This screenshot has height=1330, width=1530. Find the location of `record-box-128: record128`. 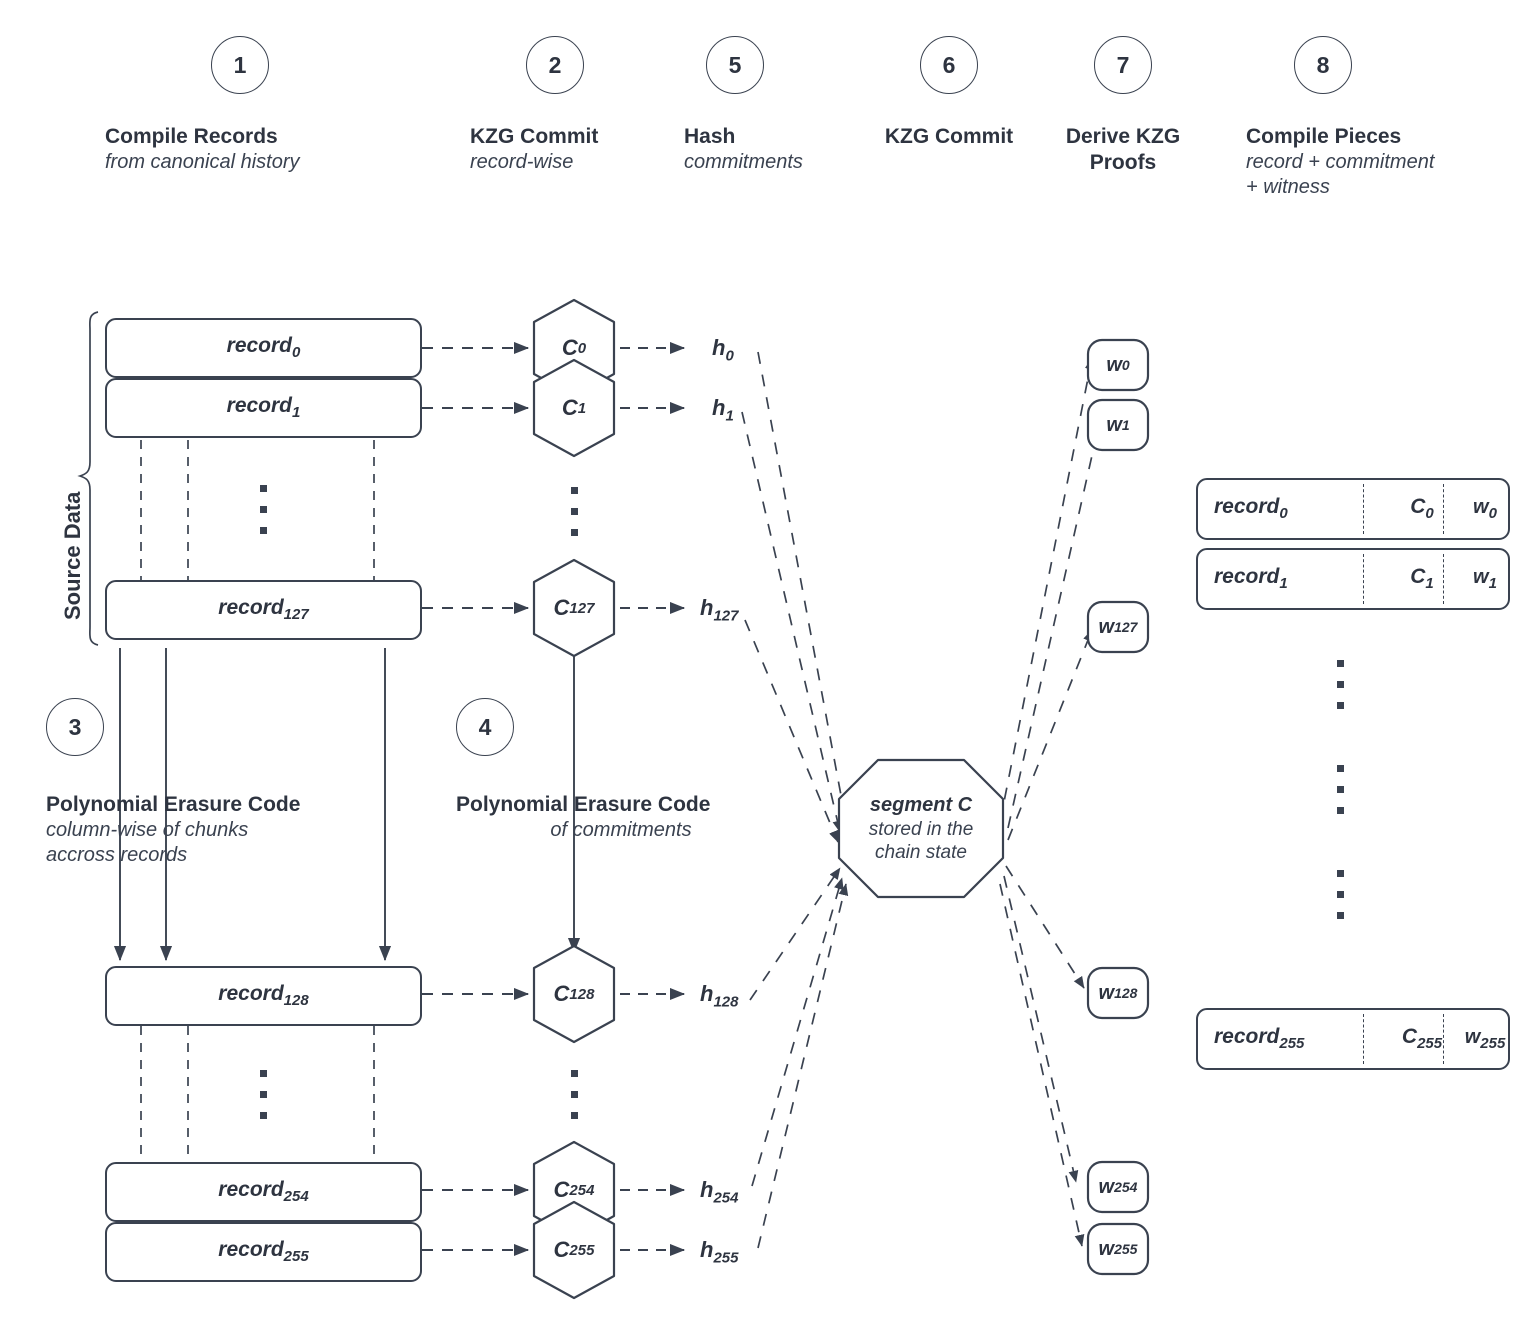

record-box-128: record128 is located at coordinates (263, 996).